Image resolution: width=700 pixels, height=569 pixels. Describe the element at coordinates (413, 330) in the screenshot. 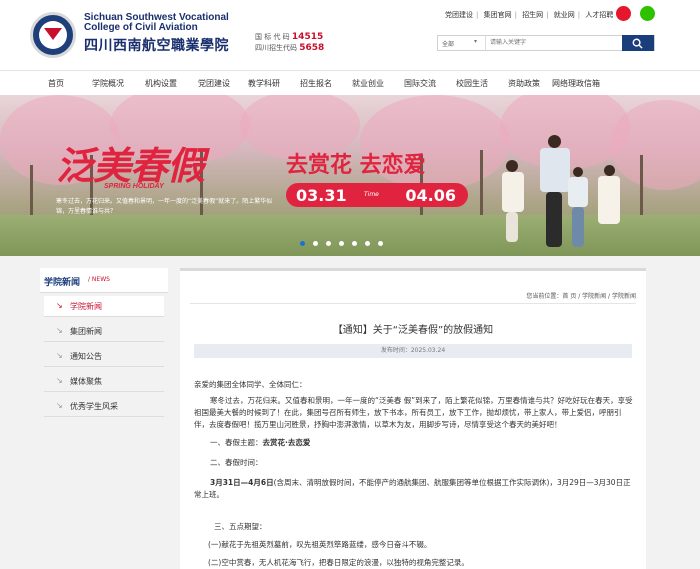

I see `article-title: 【通知】关于“泛美春假”的放假通知` at that location.